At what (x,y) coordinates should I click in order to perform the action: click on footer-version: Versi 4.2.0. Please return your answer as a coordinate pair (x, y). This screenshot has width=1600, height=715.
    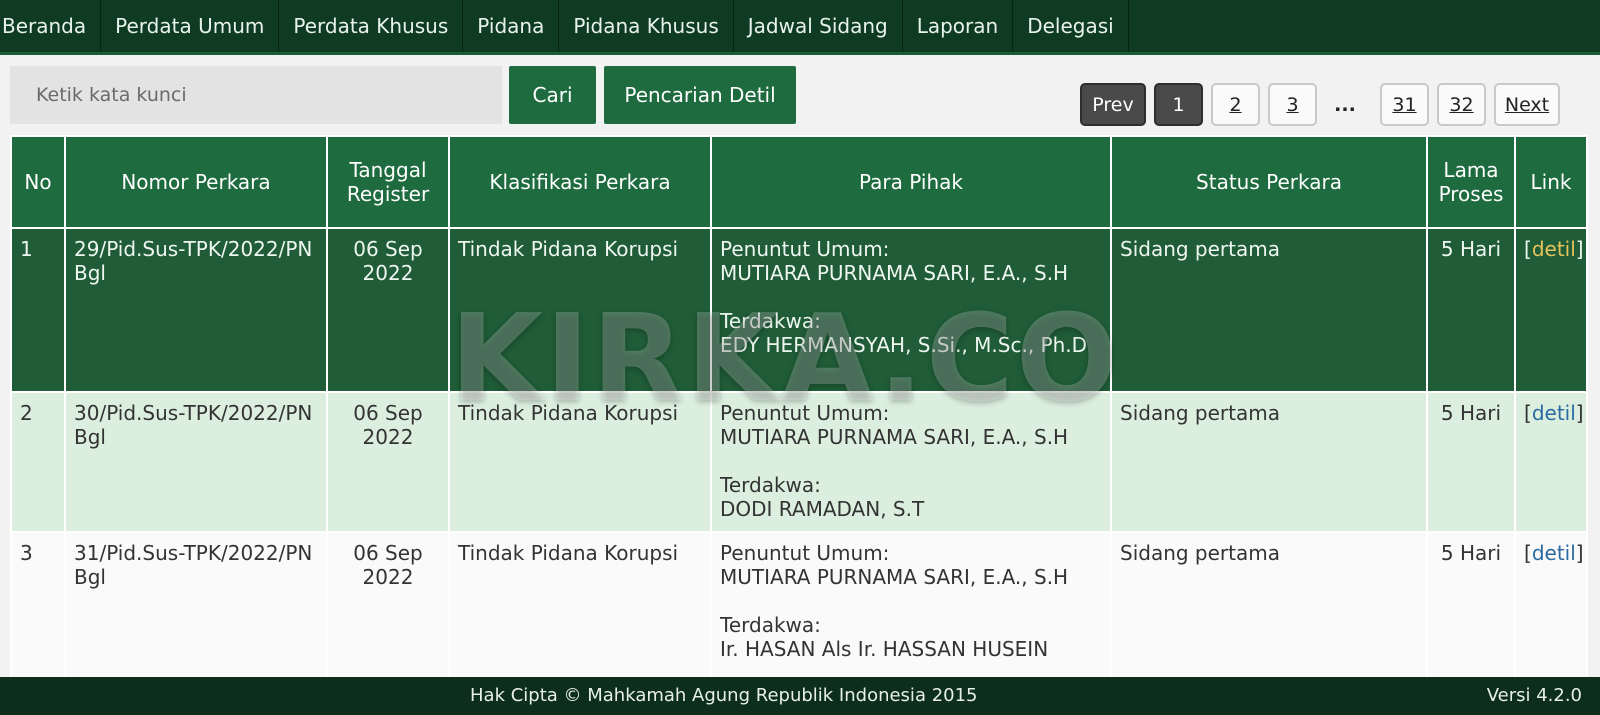
    Looking at the image, I should click on (1534, 695).